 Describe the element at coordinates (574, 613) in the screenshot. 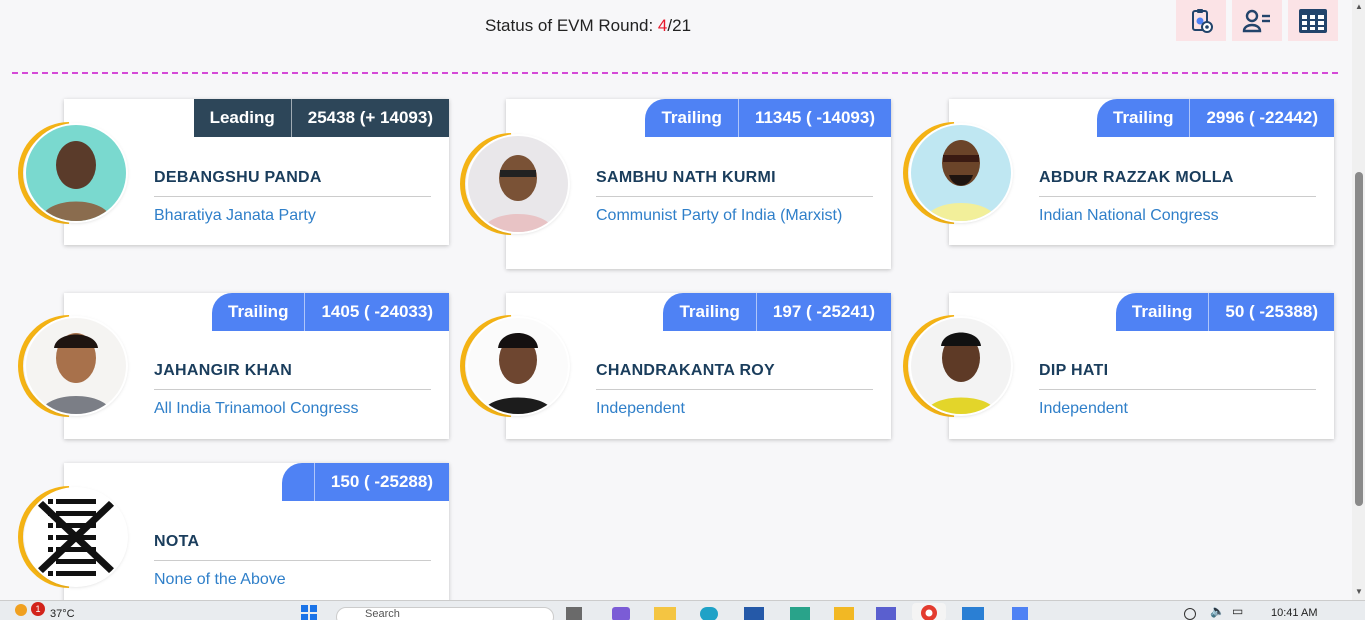

I see `task-view-icon` at that location.